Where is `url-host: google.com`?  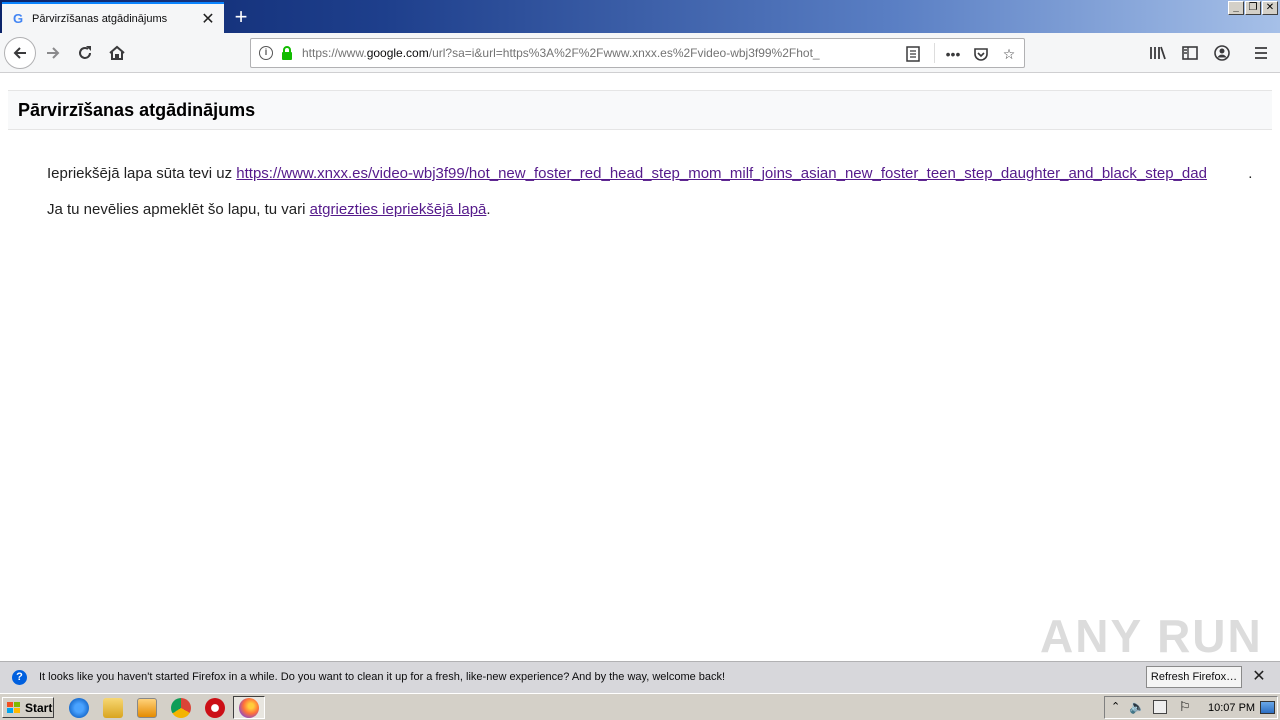 url-host: google.com is located at coordinates (397, 53).